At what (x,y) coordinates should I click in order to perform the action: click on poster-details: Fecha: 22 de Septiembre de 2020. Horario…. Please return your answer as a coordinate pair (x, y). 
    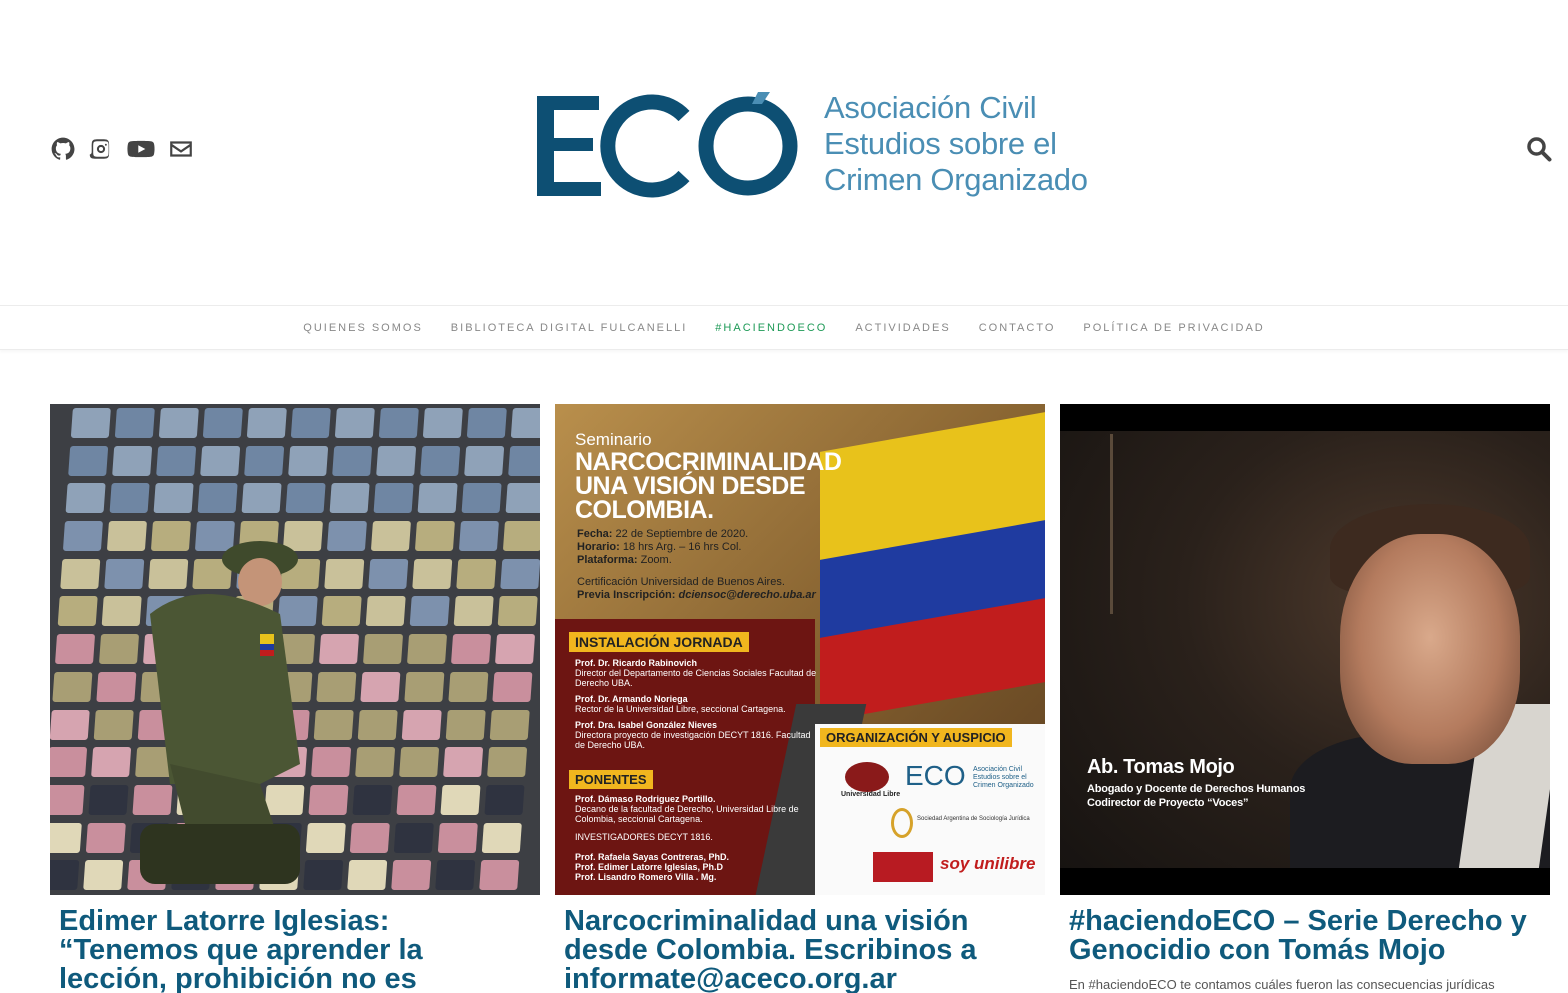
    Looking at the image, I should click on (696, 565).